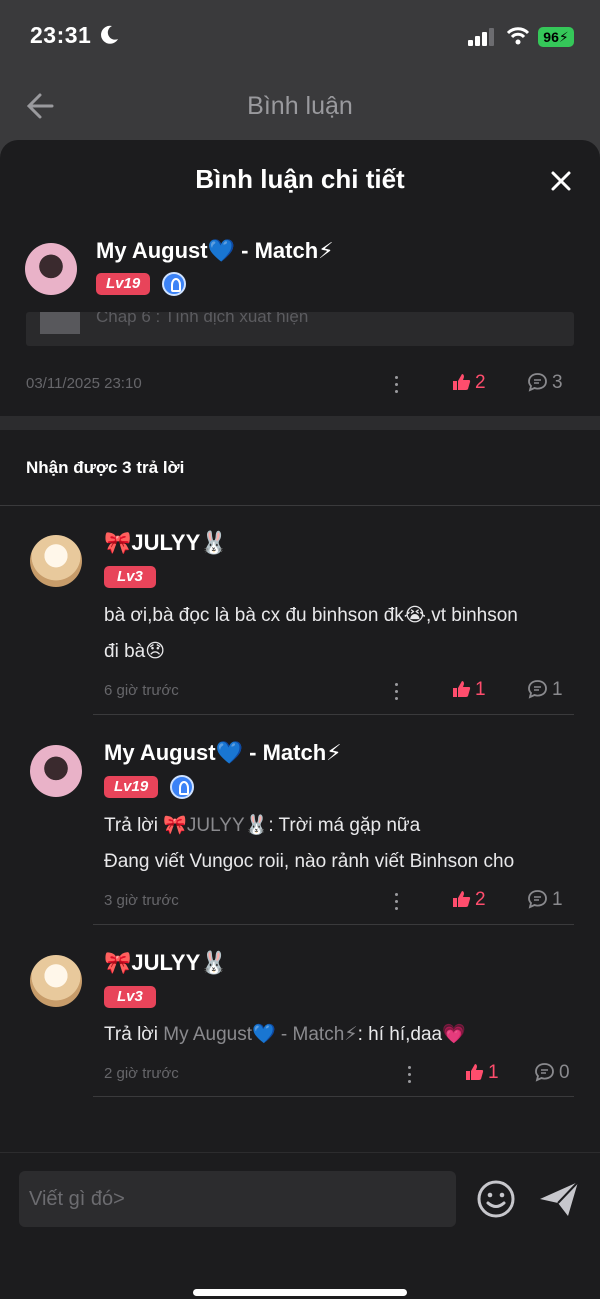  Describe the element at coordinates (300, 36) in the screenshot. I see `status-bar: 23:31 96⚡` at that location.